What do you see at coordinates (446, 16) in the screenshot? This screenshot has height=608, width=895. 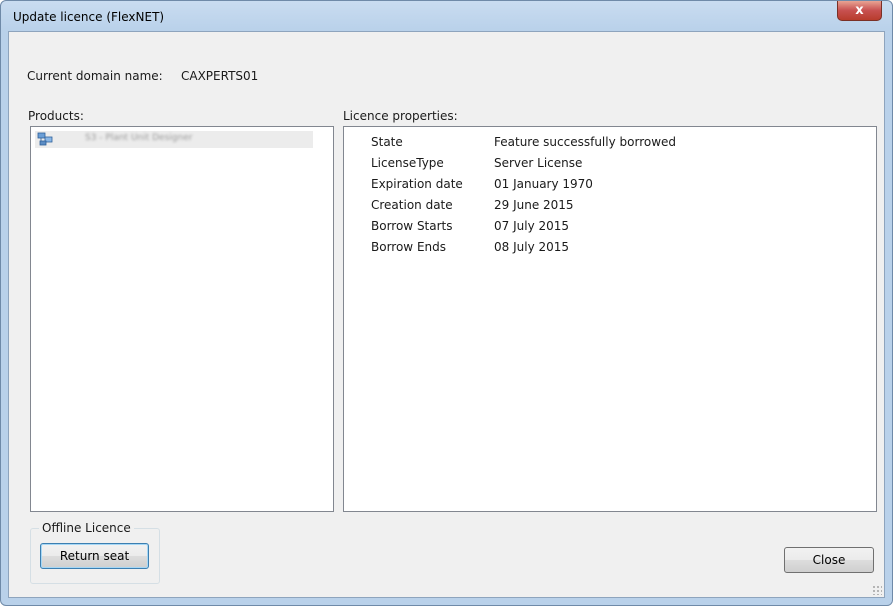 I see `title-bar: Update licence (FlexNET) x` at bounding box center [446, 16].